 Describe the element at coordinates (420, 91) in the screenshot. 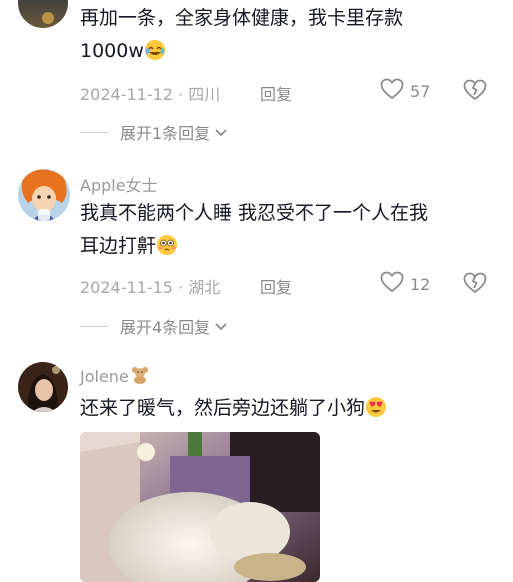

I see `like-count: 57` at that location.